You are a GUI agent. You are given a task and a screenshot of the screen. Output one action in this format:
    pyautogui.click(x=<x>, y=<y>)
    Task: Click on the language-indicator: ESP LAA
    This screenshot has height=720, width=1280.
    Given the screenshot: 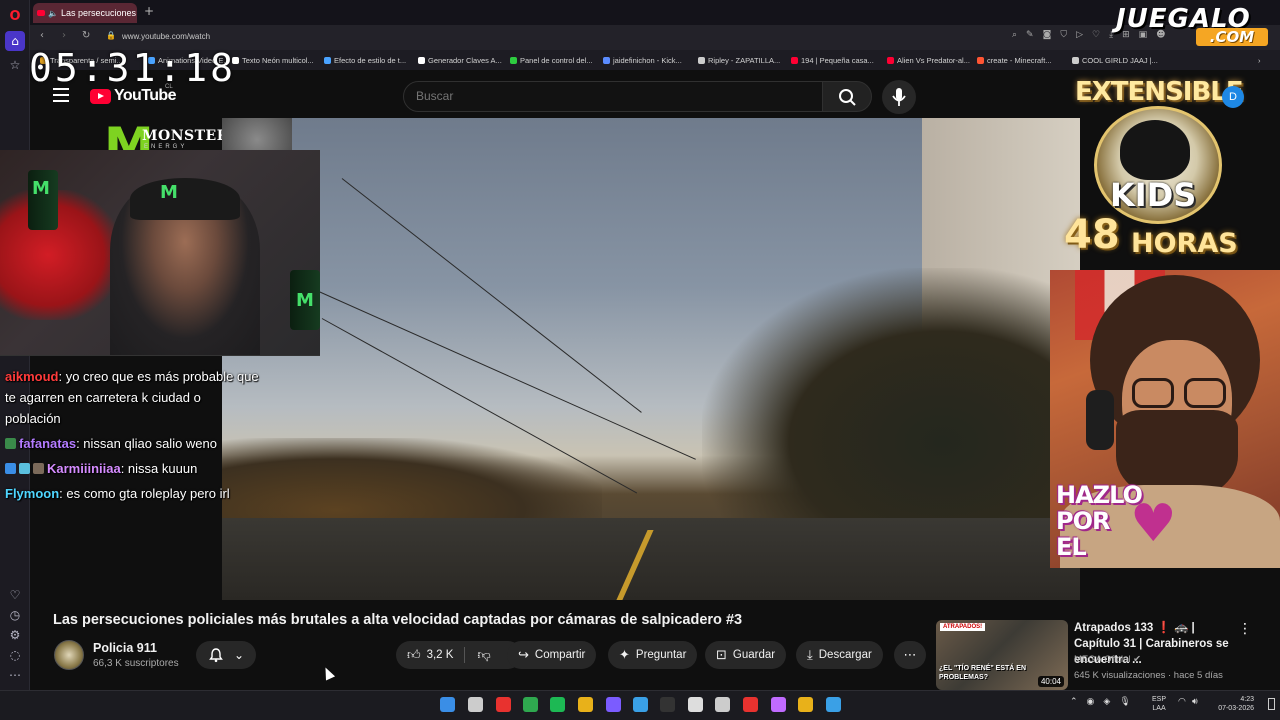 What is the action you would take?
    pyautogui.click(x=1159, y=704)
    